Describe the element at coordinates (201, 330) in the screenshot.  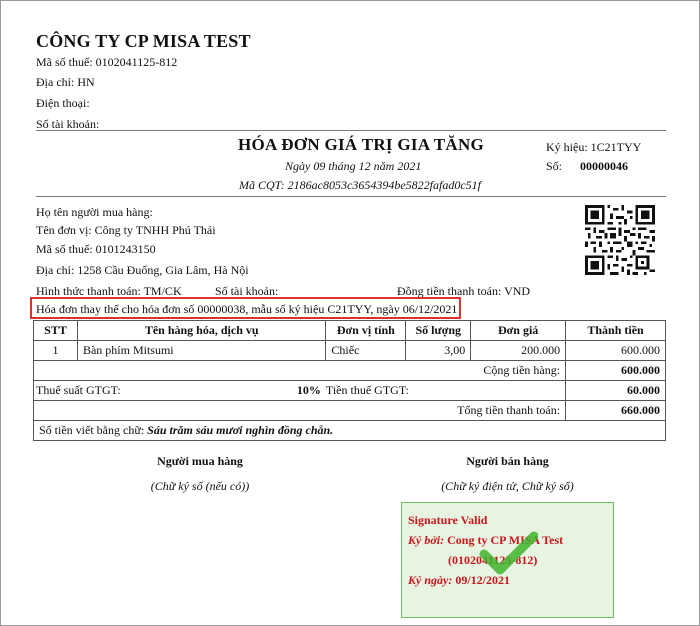
I see `header-item-name: Tên hàng hóa, dịch vụ` at that location.